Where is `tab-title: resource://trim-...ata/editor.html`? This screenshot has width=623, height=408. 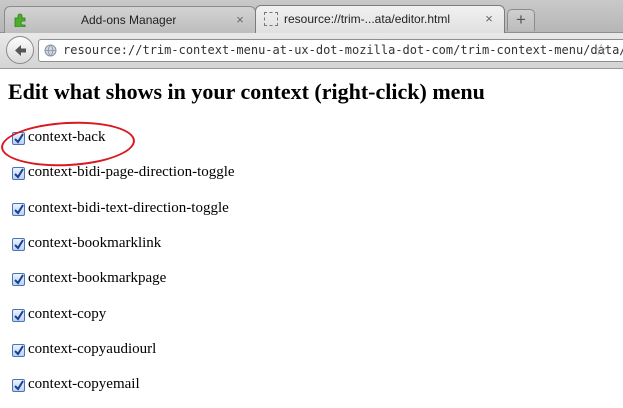
tab-title: resource://trim-...ata/editor.html is located at coordinates (367, 19).